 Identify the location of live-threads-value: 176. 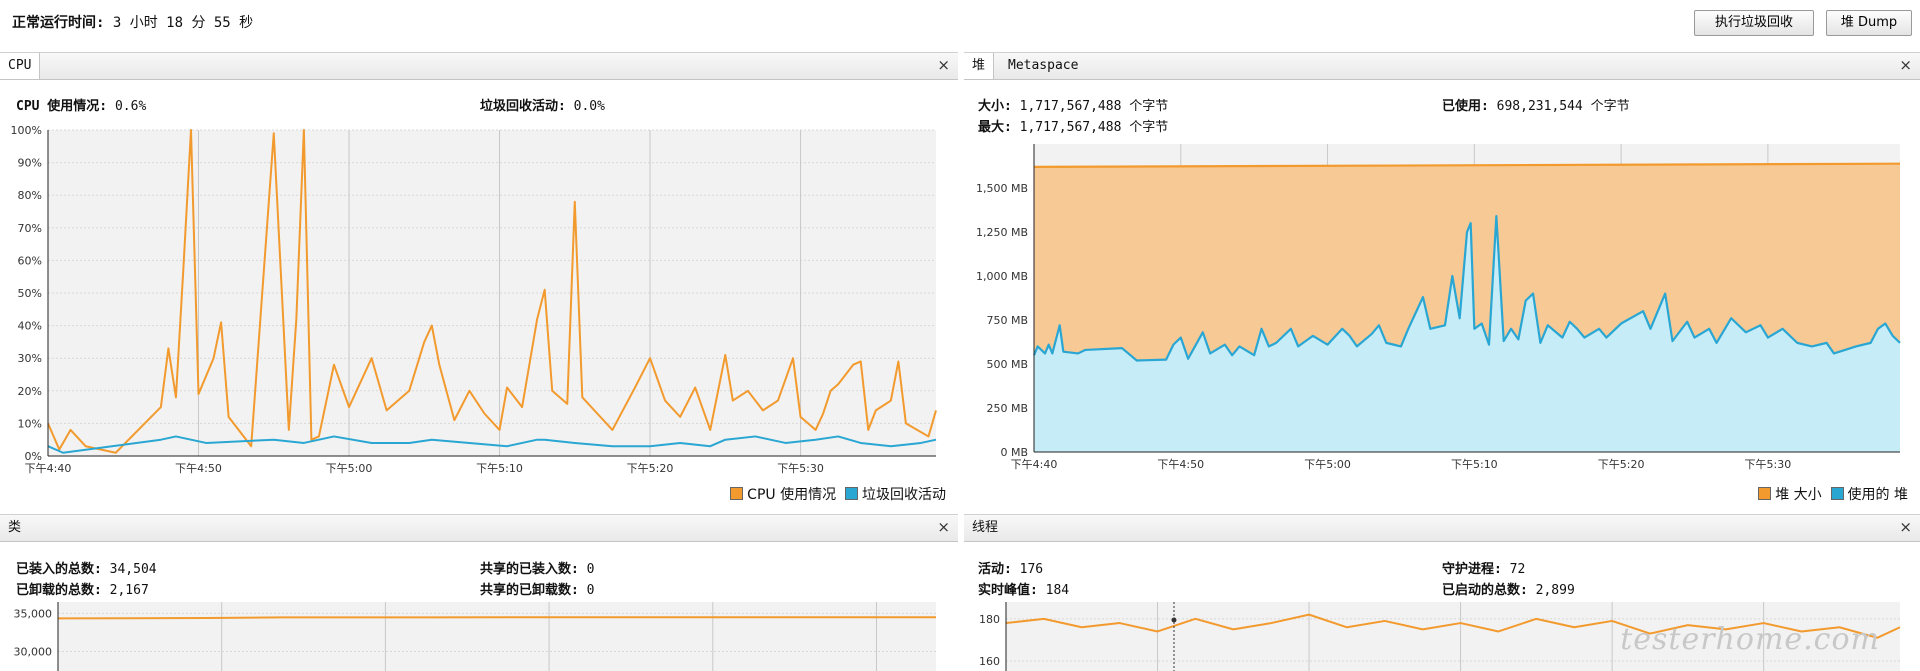
(1031, 569).